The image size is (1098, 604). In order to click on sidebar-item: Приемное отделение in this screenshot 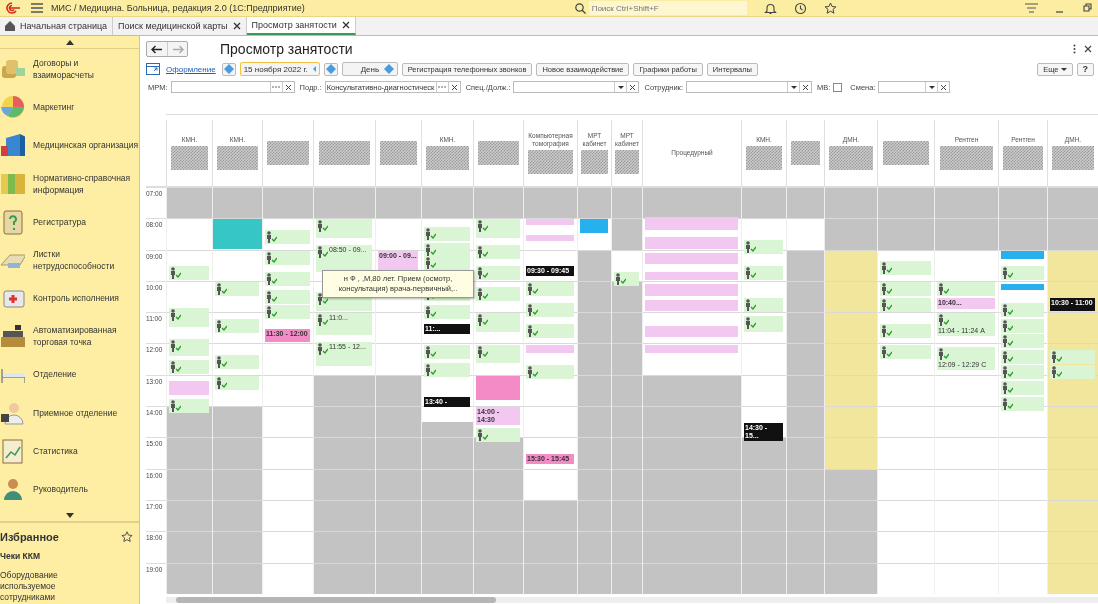, I will do `click(69, 412)`.